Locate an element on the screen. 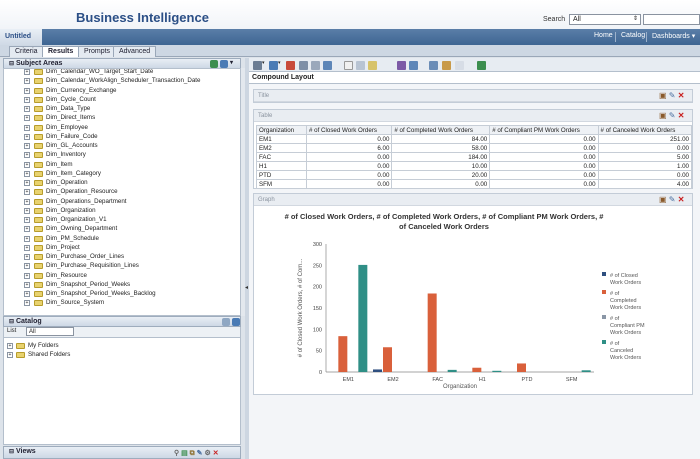 The width and height of the screenshot is (700, 459). tree-item: + Dim_PM_Schedule is located at coordinates (122, 238).